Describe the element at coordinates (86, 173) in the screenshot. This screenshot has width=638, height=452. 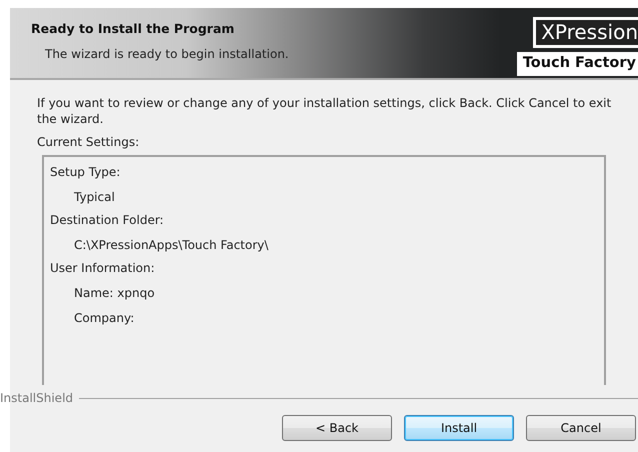
I see `setting-heading: Setup Type:` at that location.